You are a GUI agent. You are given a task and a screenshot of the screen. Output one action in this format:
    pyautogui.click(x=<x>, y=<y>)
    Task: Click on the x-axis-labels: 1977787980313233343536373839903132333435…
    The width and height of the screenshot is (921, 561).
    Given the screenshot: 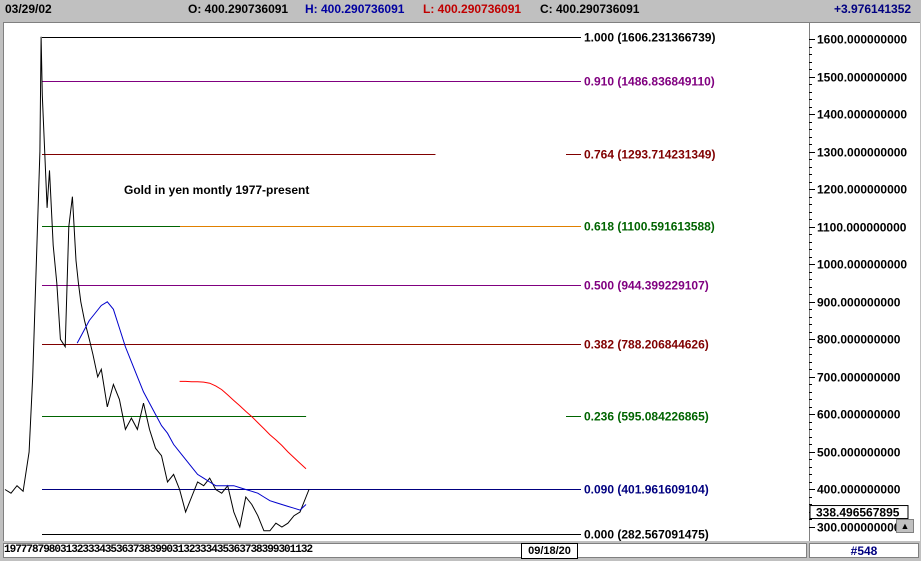 What is the action you would take?
    pyautogui.click(x=405, y=550)
    